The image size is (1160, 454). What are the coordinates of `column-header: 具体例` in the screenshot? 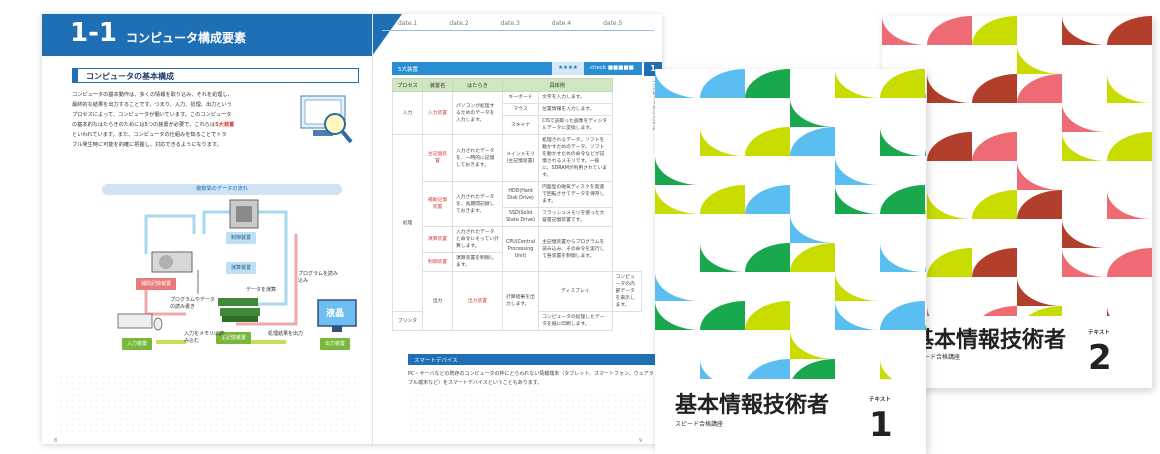 It's located at (557, 85).